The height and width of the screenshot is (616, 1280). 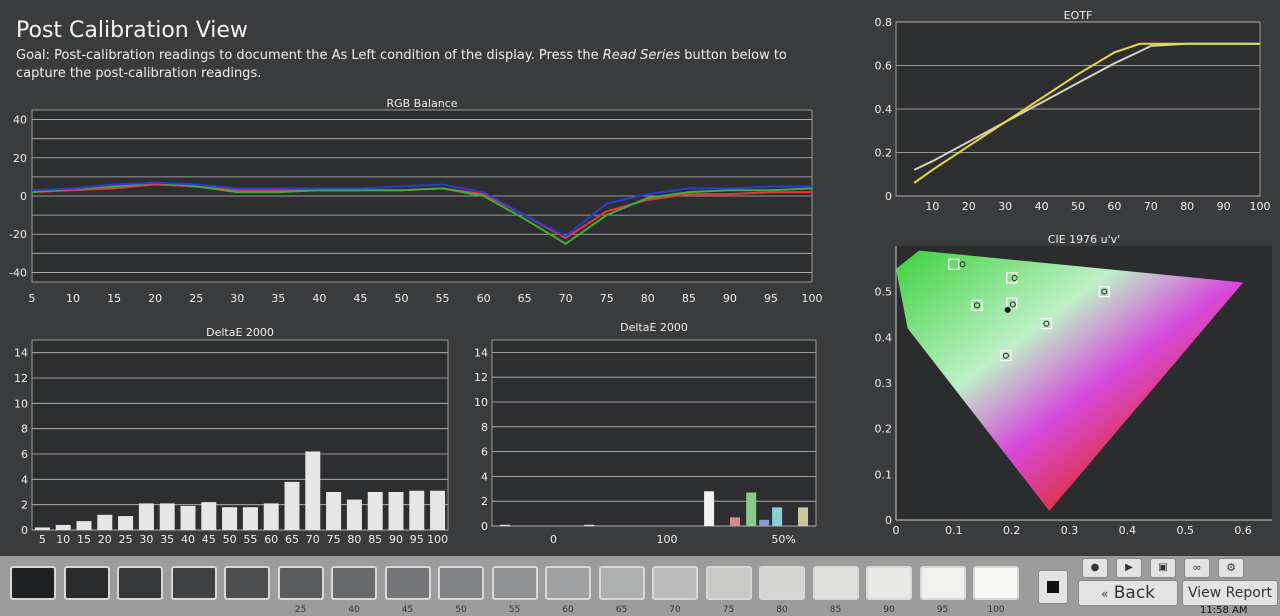 What do you see at coordinates (360, 298) in the screenshot?
I see `x-tick-label: 45` at bounding box center [360, 298].